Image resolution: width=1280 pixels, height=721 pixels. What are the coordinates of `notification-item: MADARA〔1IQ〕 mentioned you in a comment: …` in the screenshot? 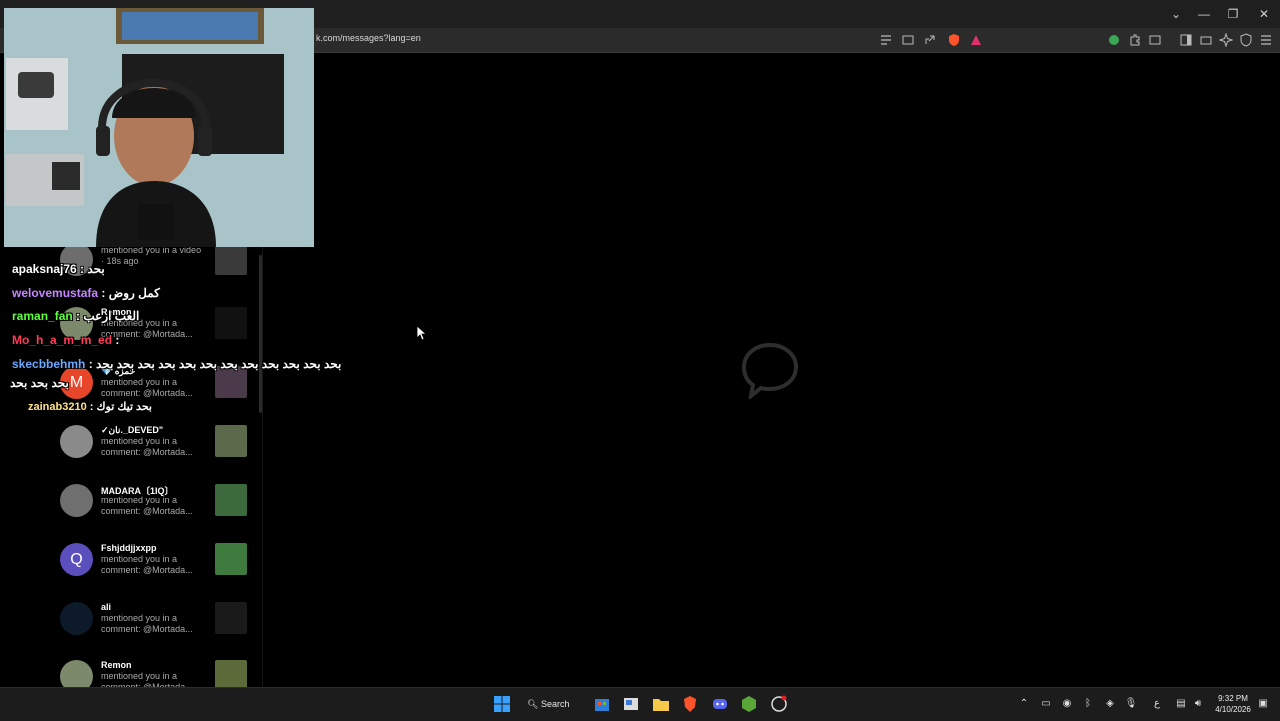 It's located at (155, 506).